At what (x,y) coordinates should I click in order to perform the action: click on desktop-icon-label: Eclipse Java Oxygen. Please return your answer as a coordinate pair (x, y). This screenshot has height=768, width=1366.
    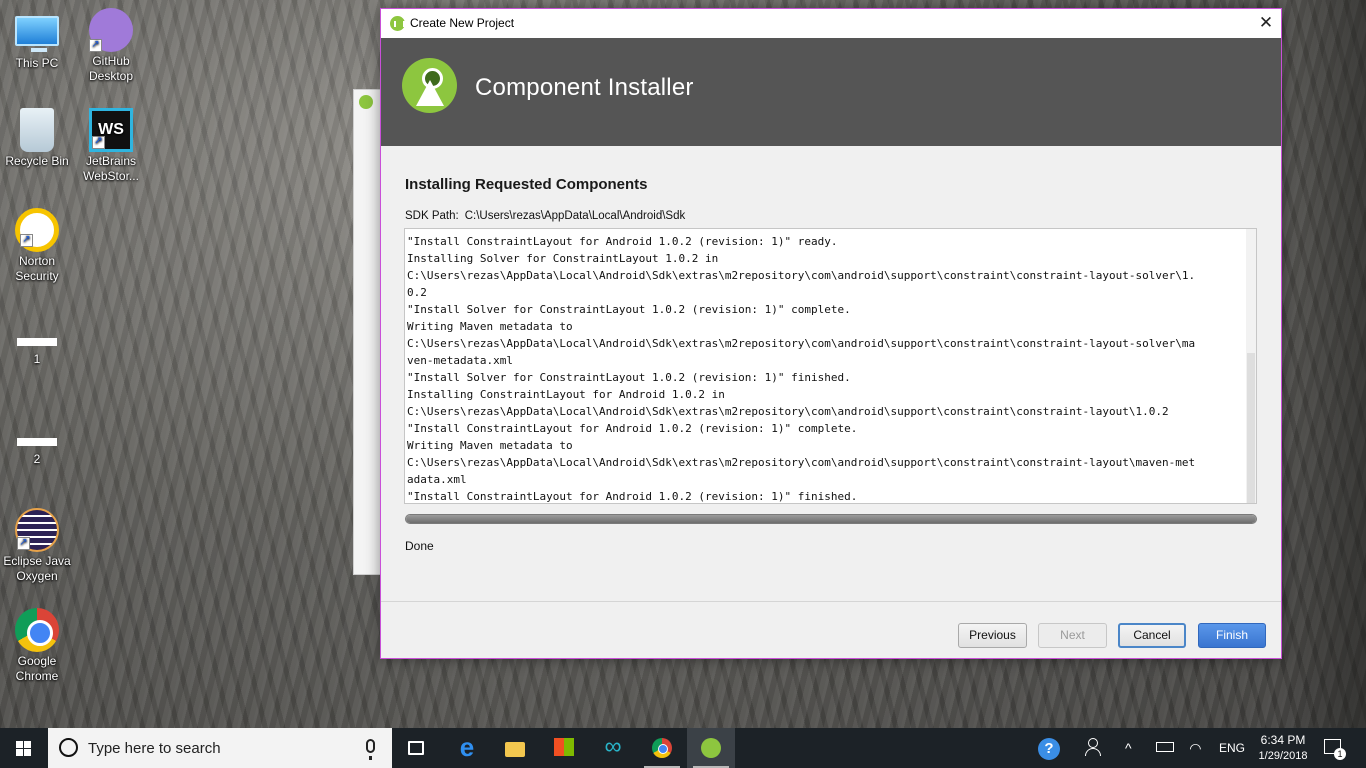
    Looking at the image, I should click on (37, 568).